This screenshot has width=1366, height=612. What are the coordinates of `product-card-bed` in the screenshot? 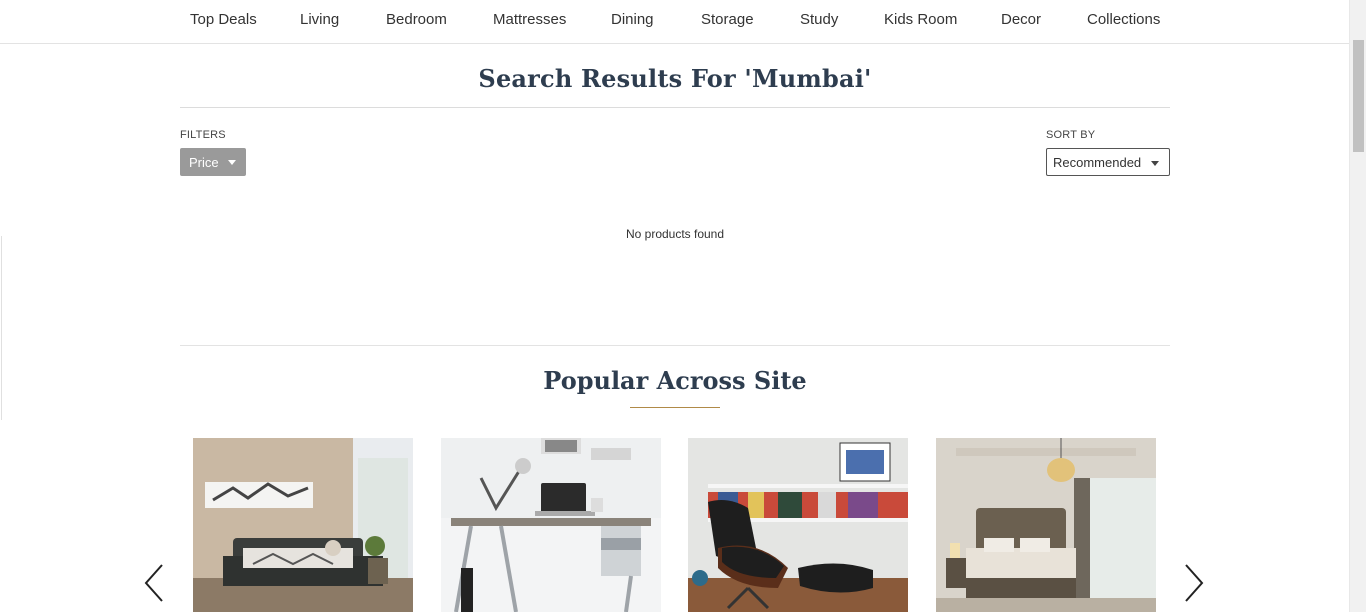 It's located at (303, 525).